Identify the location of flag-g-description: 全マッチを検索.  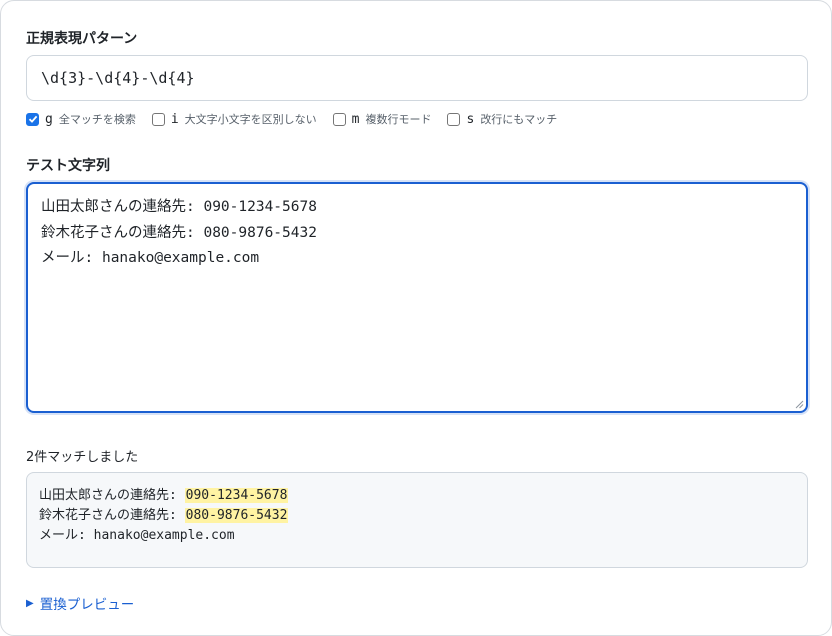
(97, 119).